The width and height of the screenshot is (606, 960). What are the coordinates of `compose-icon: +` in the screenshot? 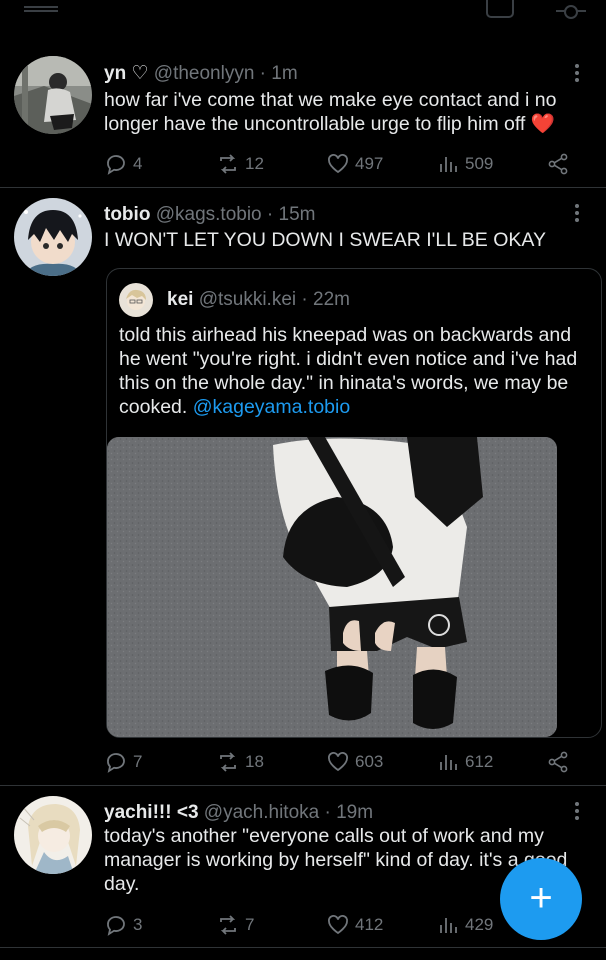 It's located at (541, 898).